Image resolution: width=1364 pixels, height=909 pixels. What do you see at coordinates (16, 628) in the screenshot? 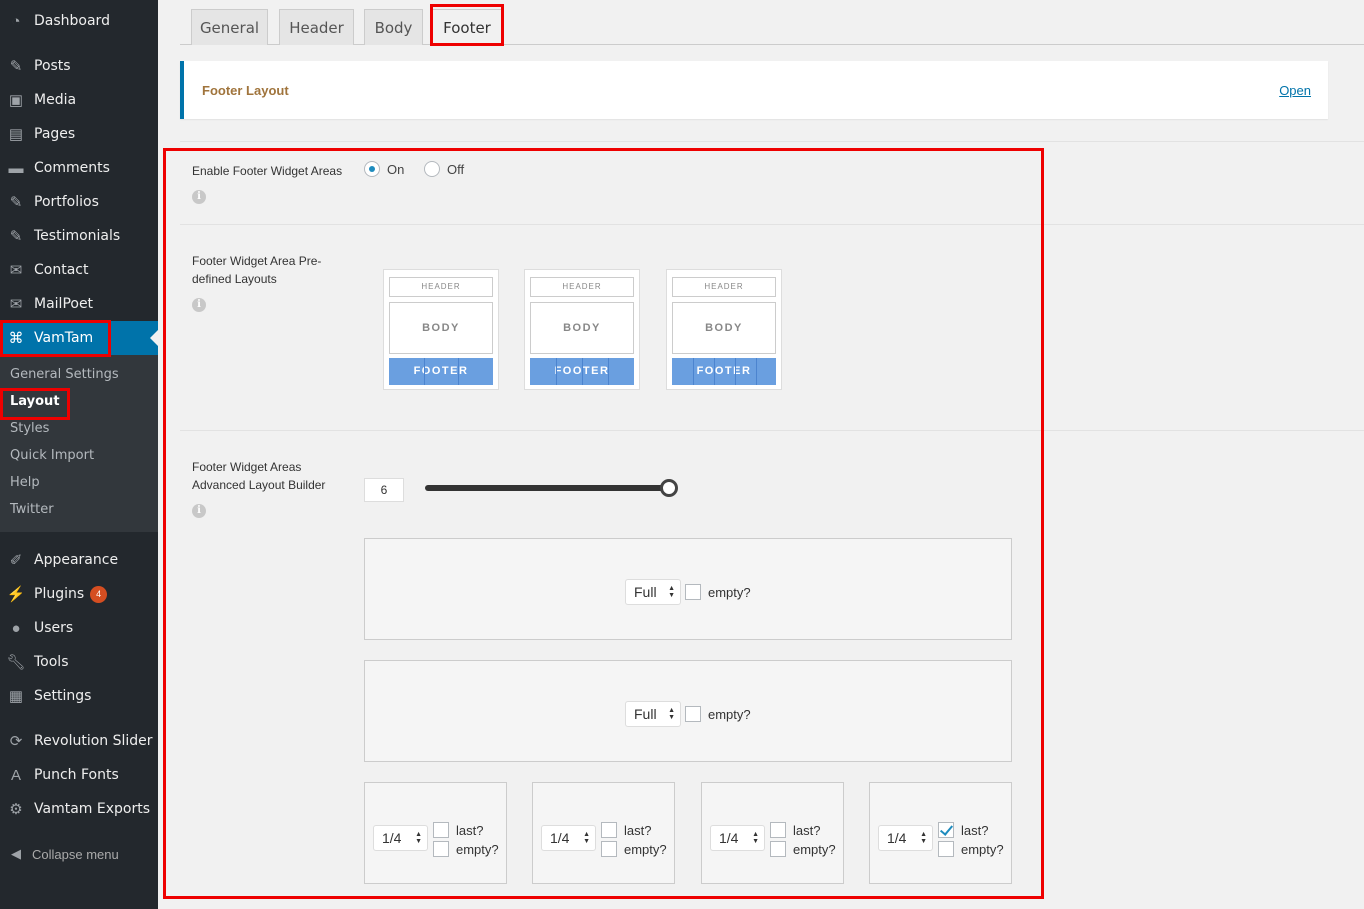
I see `user-icon: ●` at bounding box center [16, 628].